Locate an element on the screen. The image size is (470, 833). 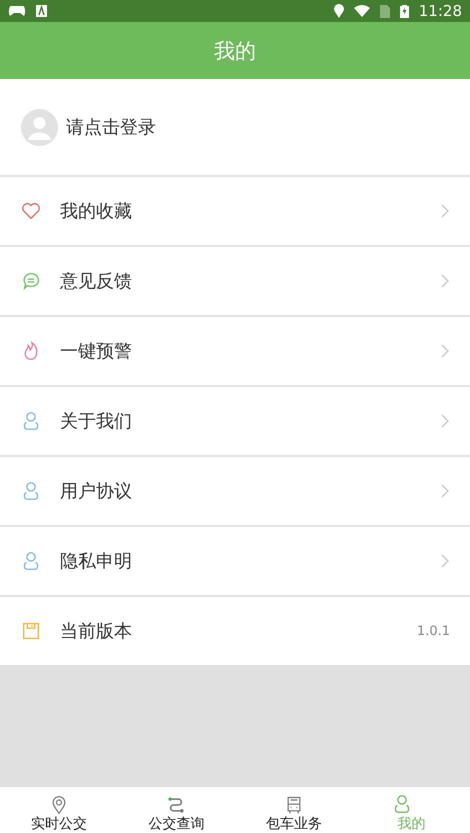
gamepad-icon is located at coordinates (17, 11).